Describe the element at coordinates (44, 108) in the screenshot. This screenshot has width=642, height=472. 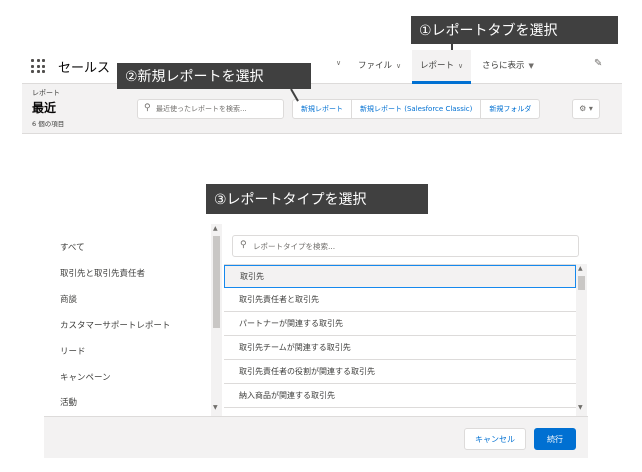
I see `page-title: 最近` at that location.